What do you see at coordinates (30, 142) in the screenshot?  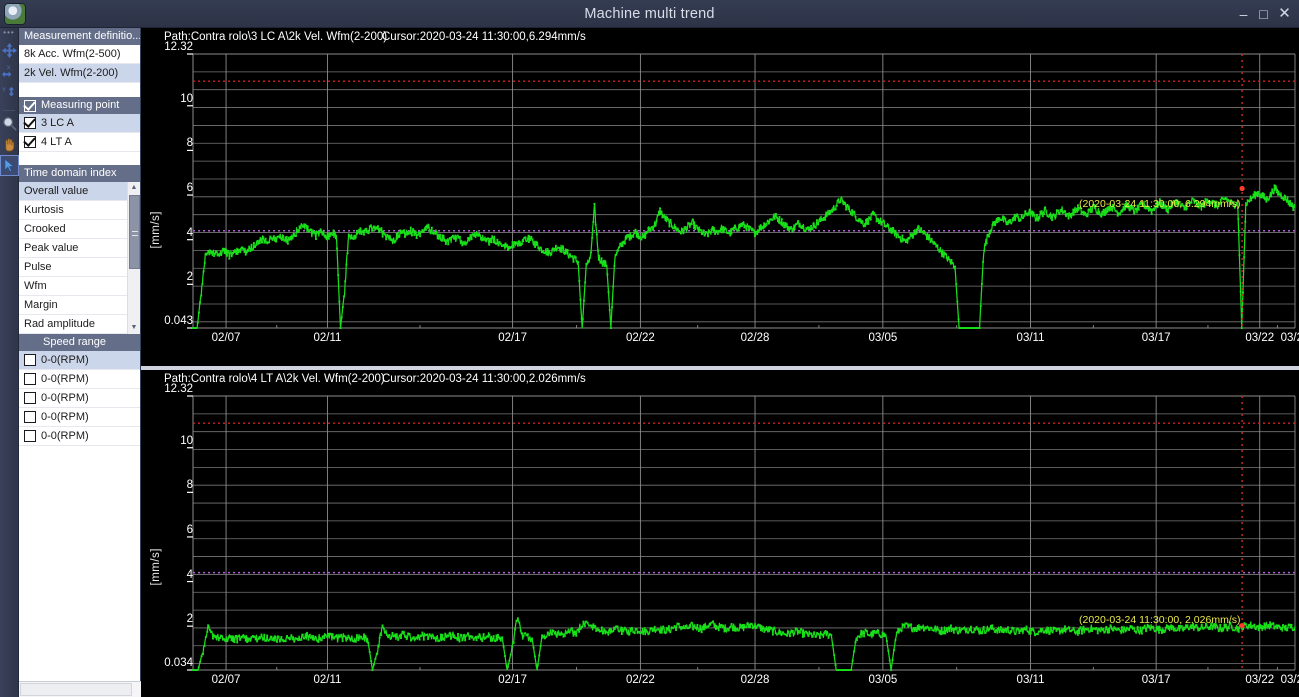 I see `checkbox-4-lt-a` at bounding box center [30, 142].